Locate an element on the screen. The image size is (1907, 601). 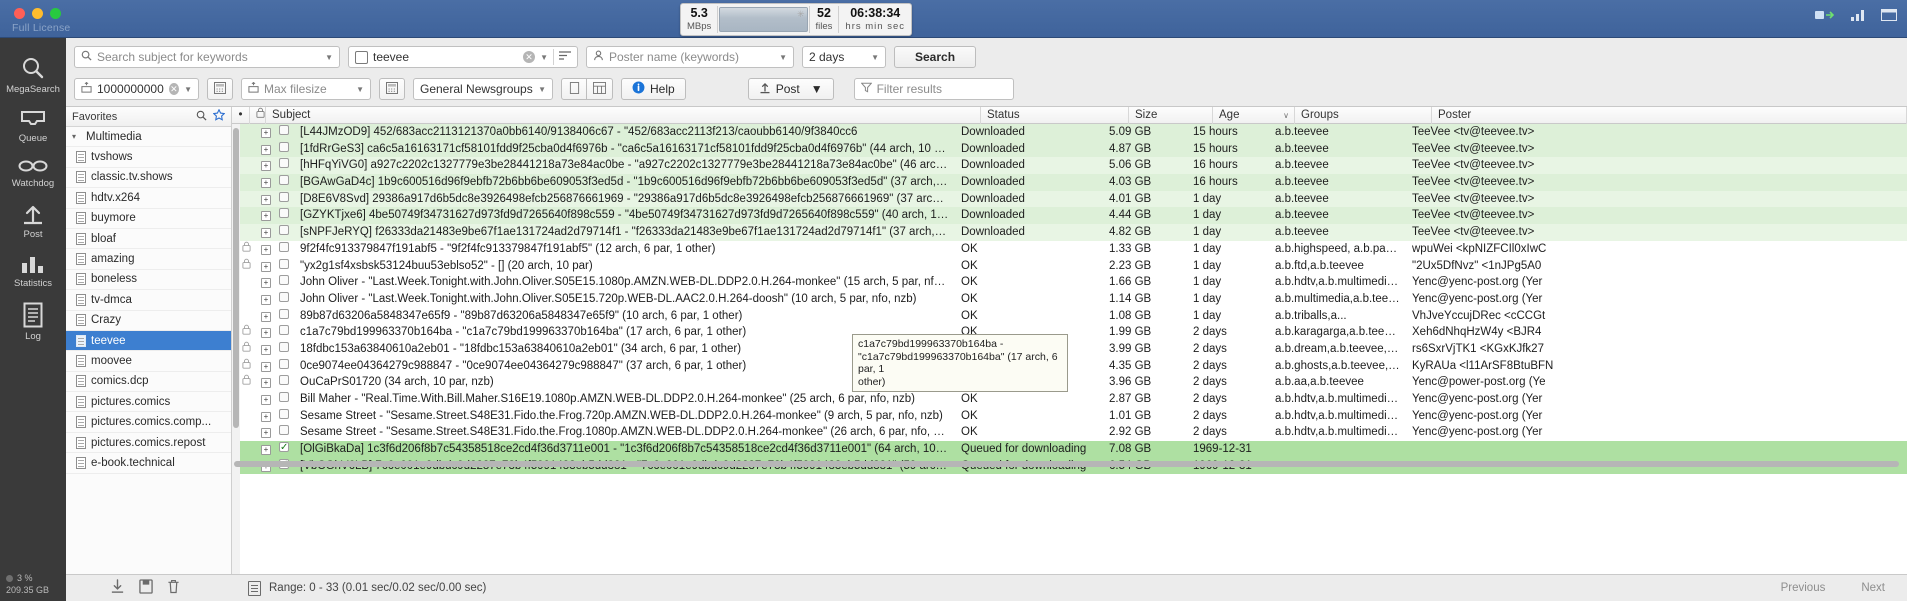
sort-icon is located at coordinates (565, 57).